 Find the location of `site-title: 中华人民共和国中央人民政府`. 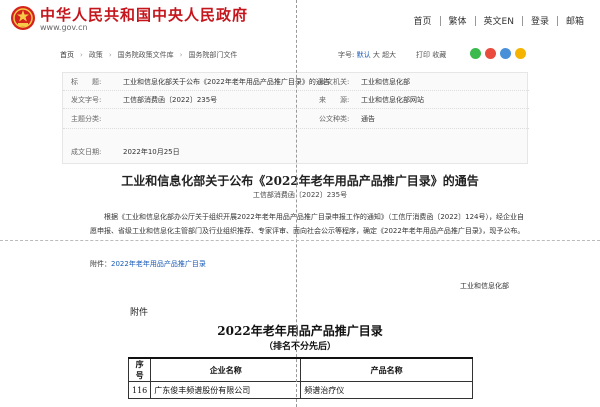

site-title: 中华人民共和国中央人民政府 is located at coordinates (144, 14).